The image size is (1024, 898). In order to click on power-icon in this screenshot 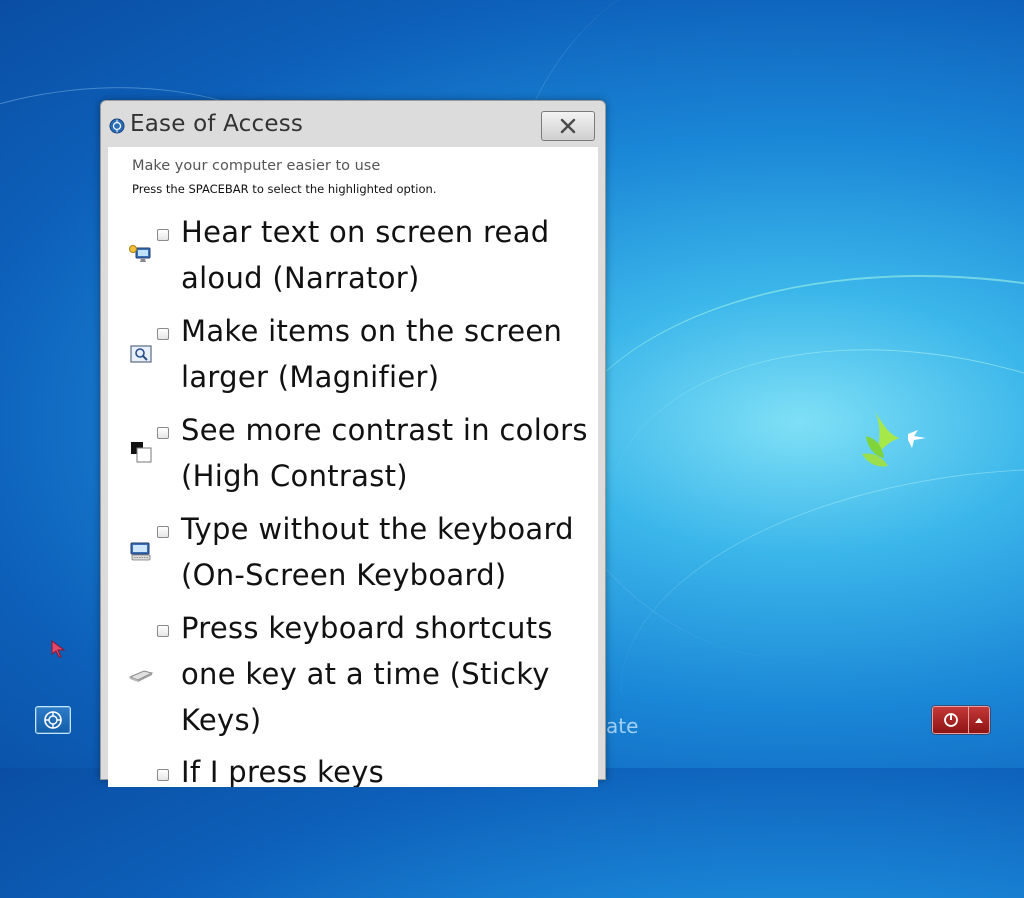, I will do `click(950, 720)`.